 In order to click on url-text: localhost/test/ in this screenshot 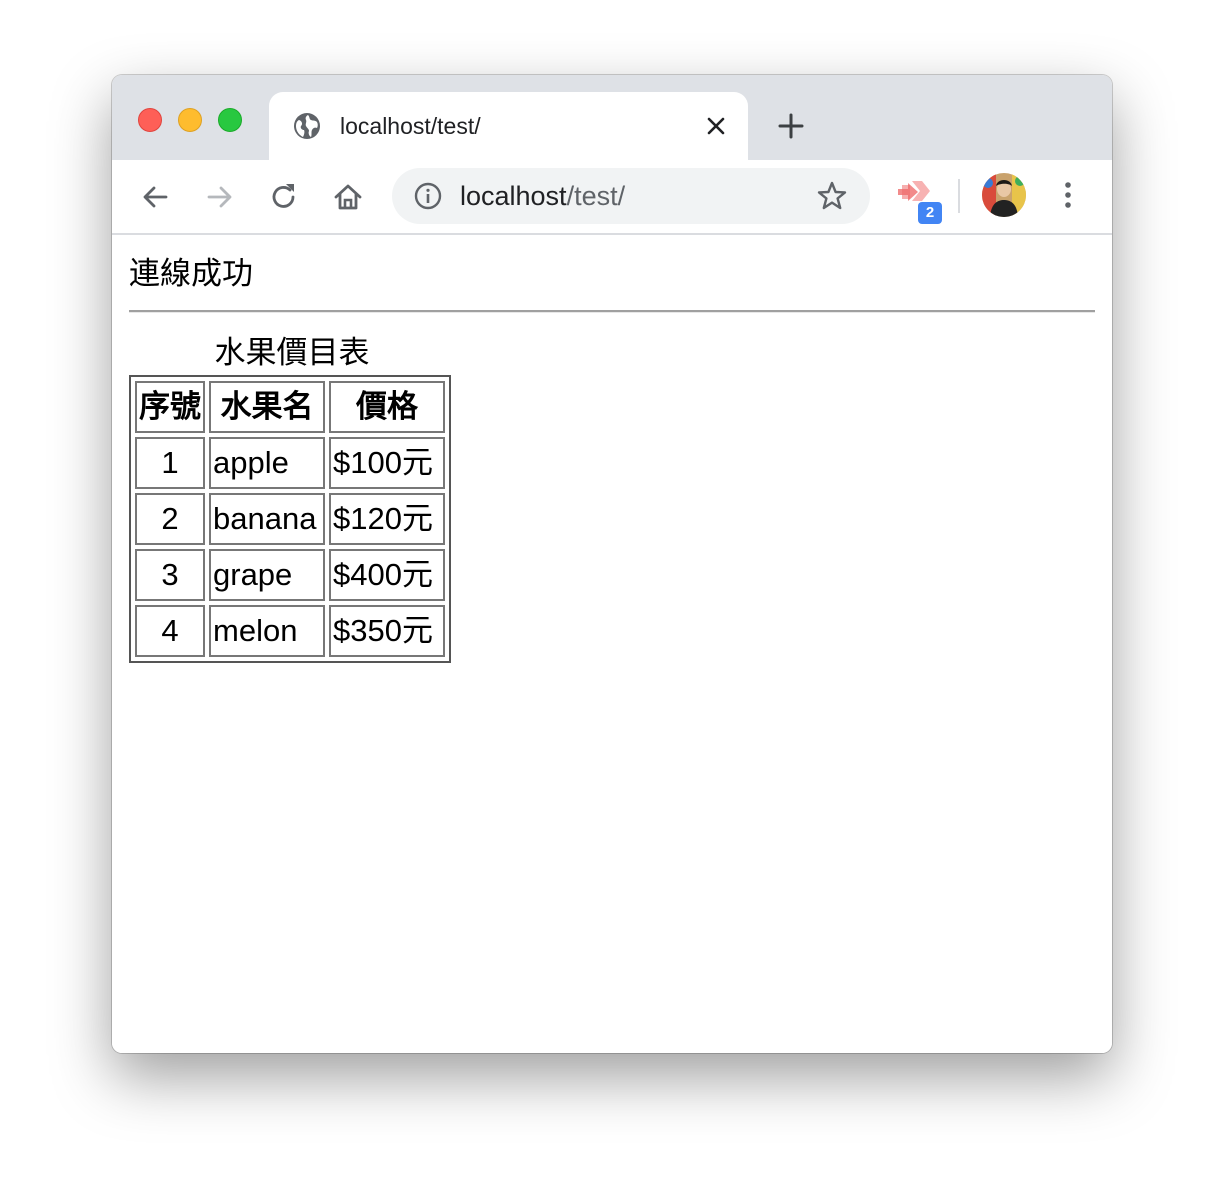, I will do `click(542, 196)`.